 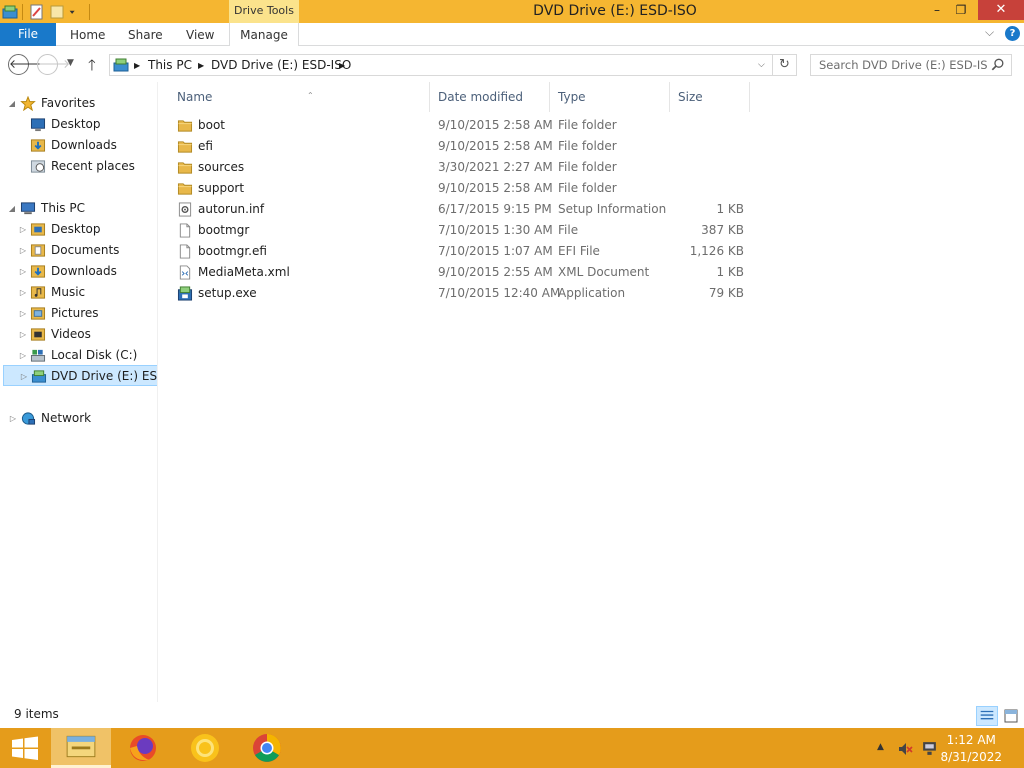 I want to click on file-size: 1,126 KB, so click(x=716, y=251).